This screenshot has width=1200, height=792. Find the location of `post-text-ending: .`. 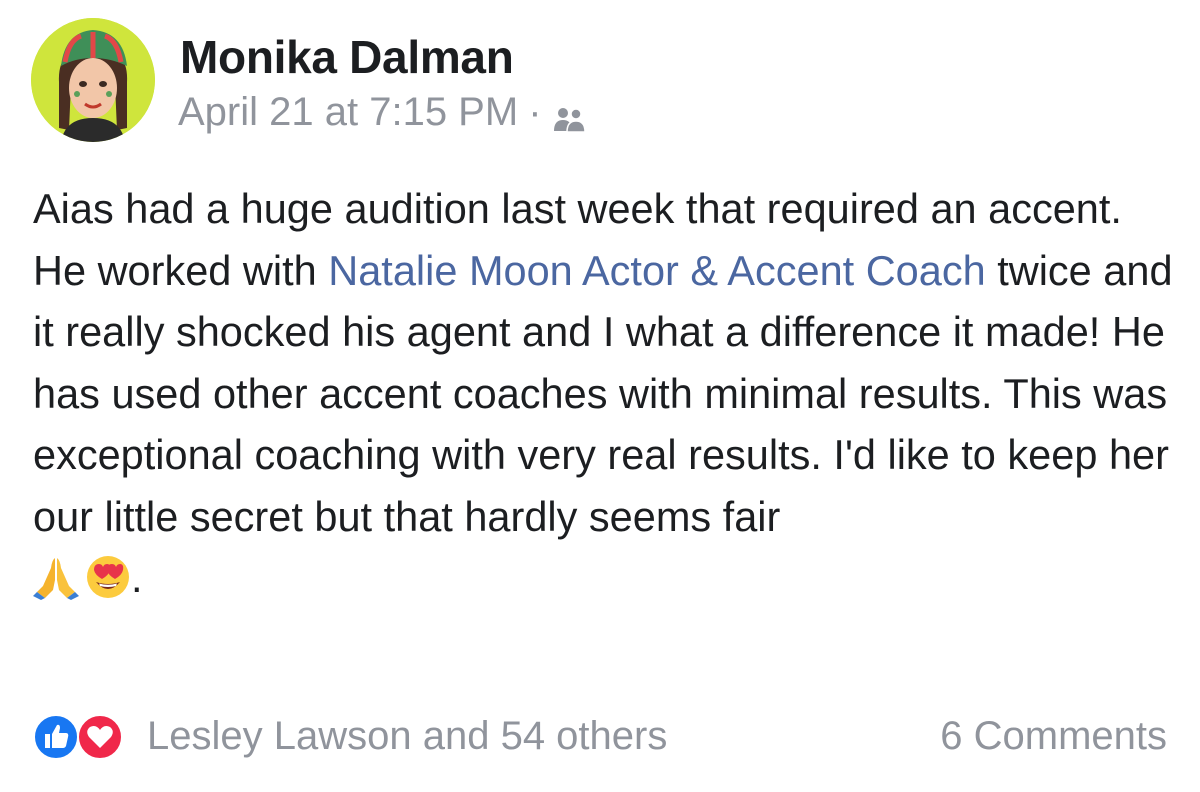

post-text-ending: . is located at coordinates (137, 577).